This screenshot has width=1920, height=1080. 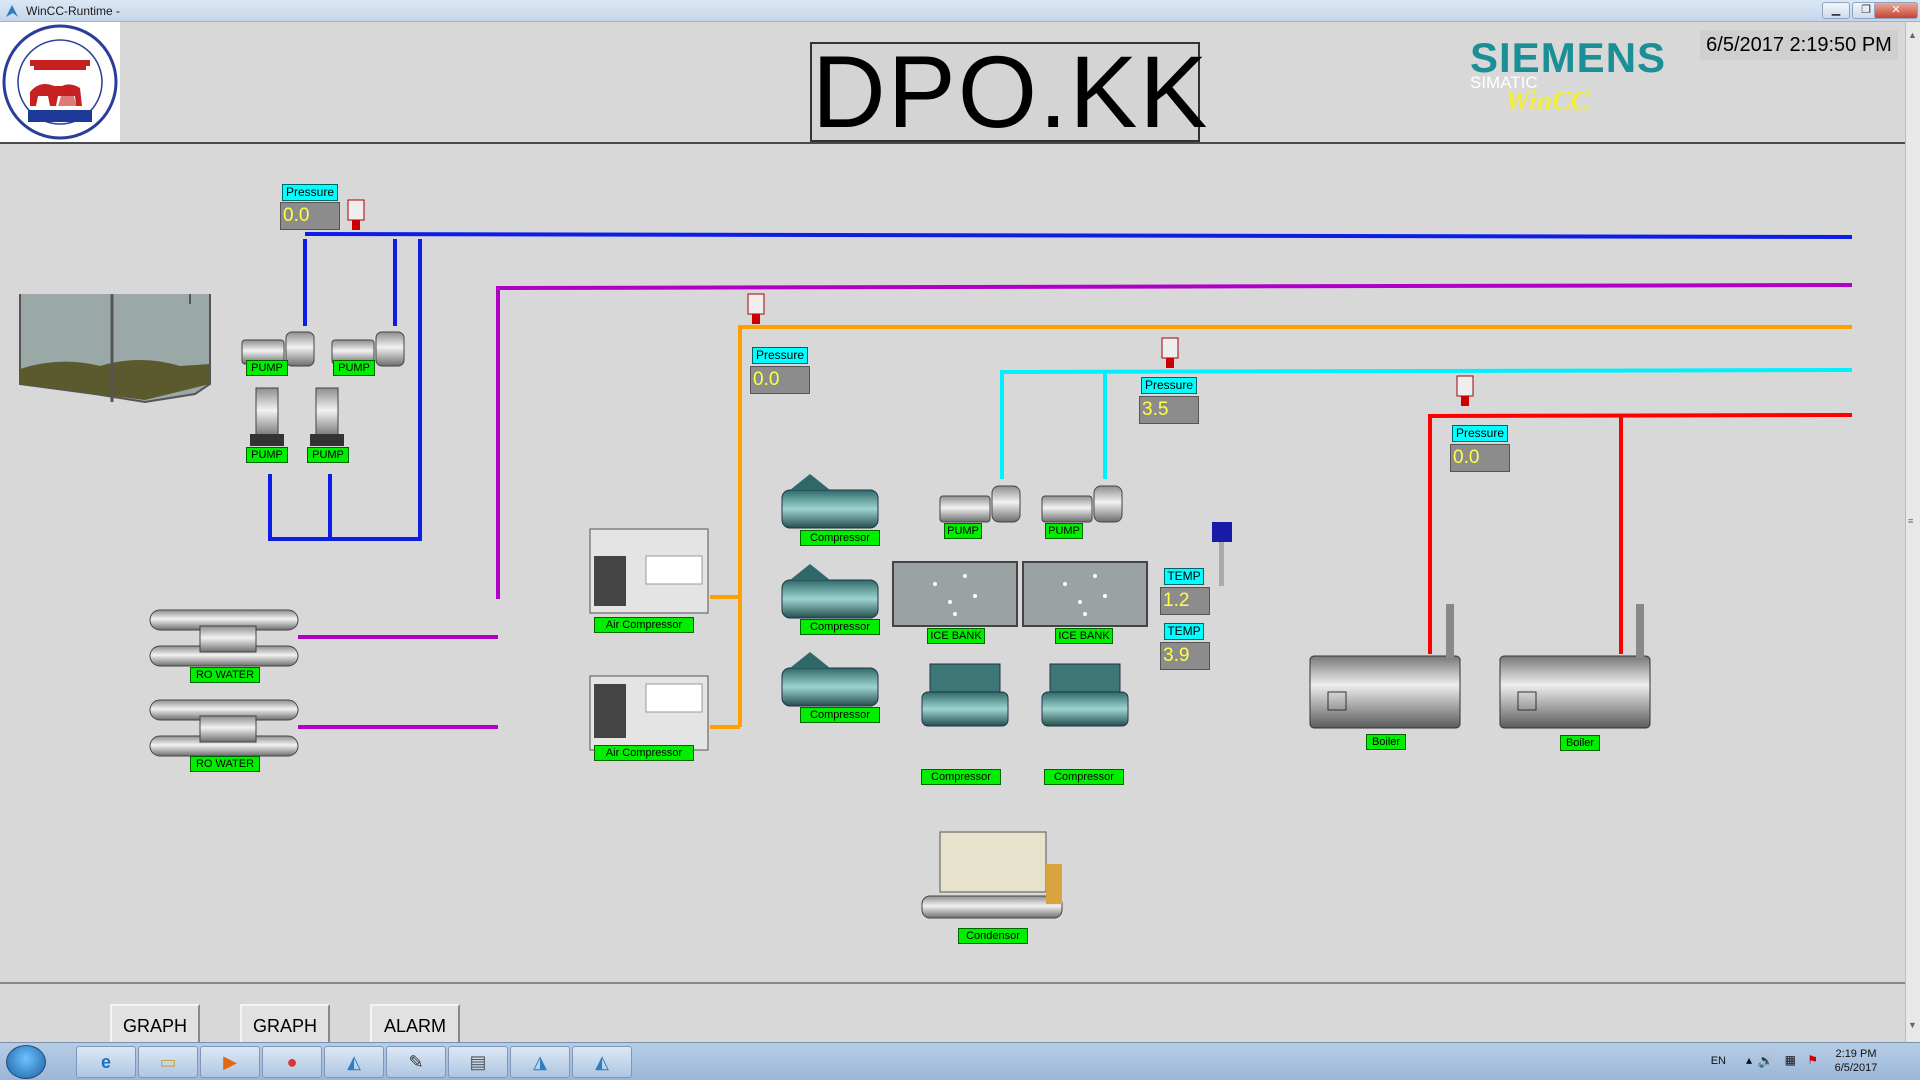 I want to click on cooling-pipe, so click(x=1426, y=423).